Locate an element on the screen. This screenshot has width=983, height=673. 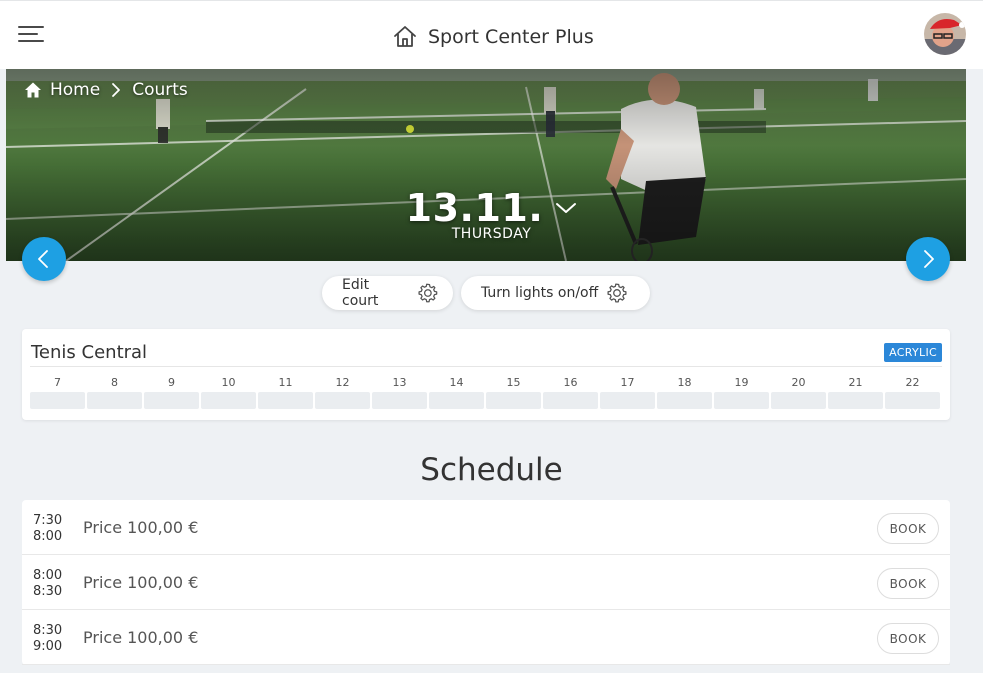
hour-label: 15 is located at coordinates (513, 382).